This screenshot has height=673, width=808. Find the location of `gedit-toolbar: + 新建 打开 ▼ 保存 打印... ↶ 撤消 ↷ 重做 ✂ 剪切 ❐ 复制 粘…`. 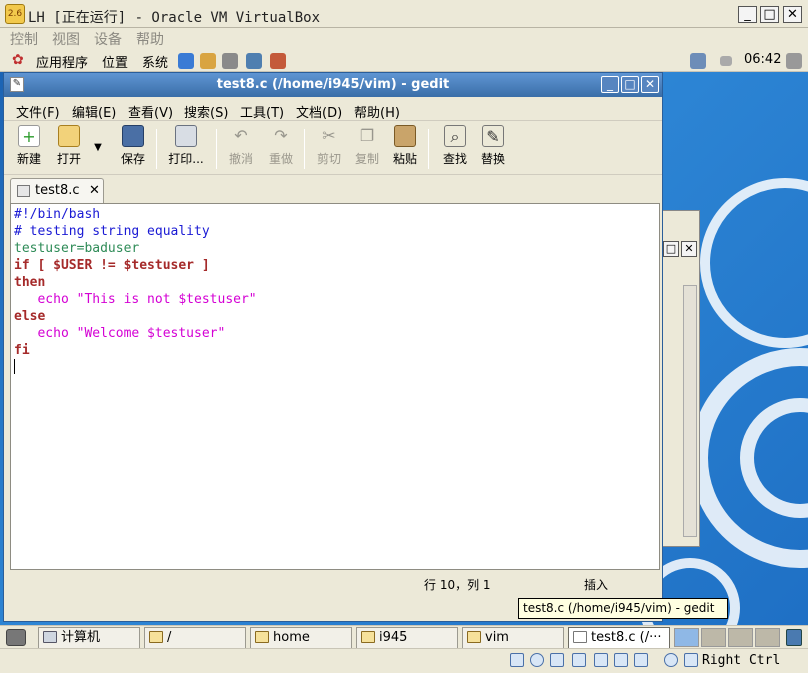

gedit-toolbar: + 新建 打开 ▼ 保存 打印... ↶ 撤消 ↷ 重做 ✂ 剪切 ❐ 复制 粘… is located at coordinates (333, 148).